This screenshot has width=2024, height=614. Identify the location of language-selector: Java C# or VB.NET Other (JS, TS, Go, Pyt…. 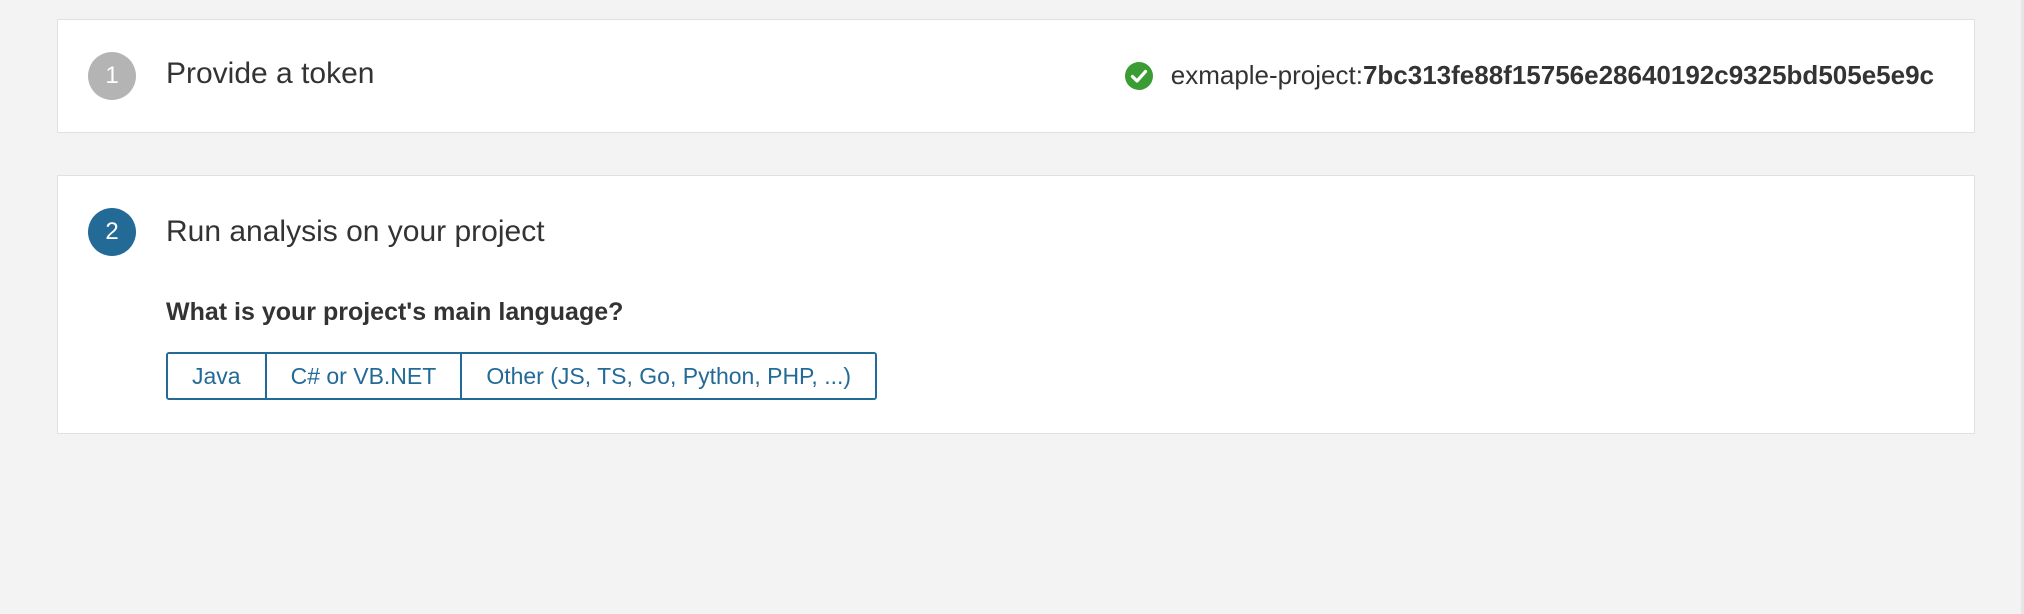
(522, 376).